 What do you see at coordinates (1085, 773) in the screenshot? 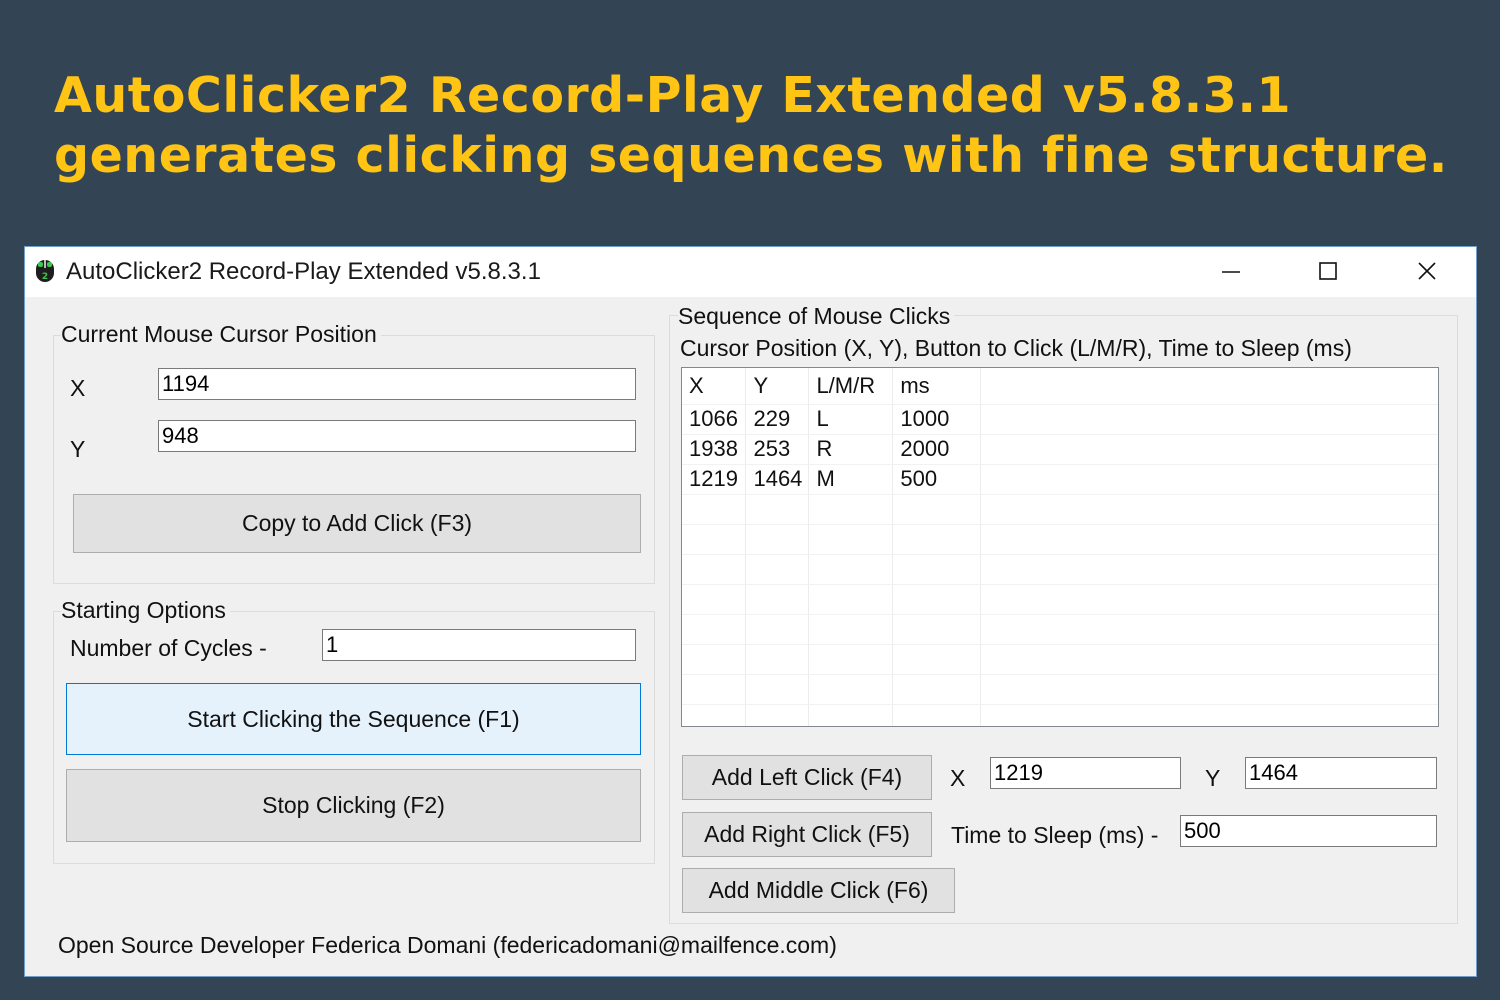
I see `add-x-field` at bounding box center [1085, 773].